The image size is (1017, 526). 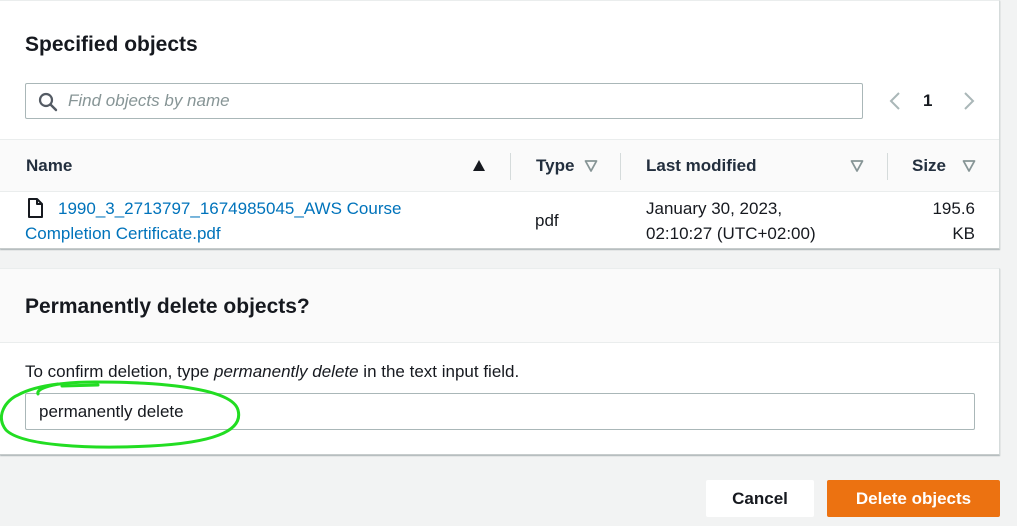 What do you see at coordinates (48, 102) in the screenshot?
I see `search-icon` at bounding box center [48, 102].